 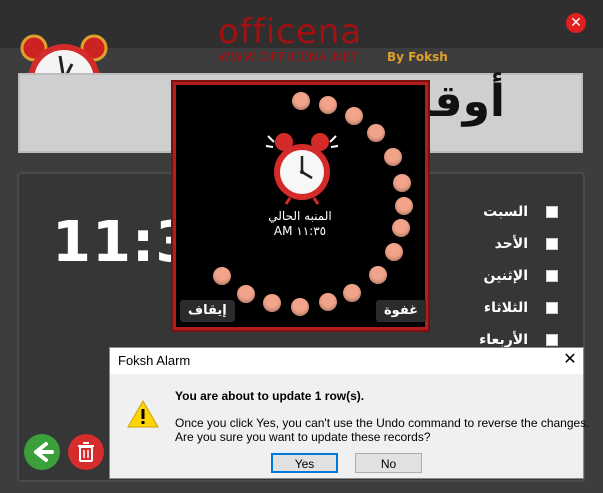 What do you see at coordinates (300, 216) in the screenshot?
I see `current-alarm-label: المنبه الحالي` at bounding box center [300, 216].